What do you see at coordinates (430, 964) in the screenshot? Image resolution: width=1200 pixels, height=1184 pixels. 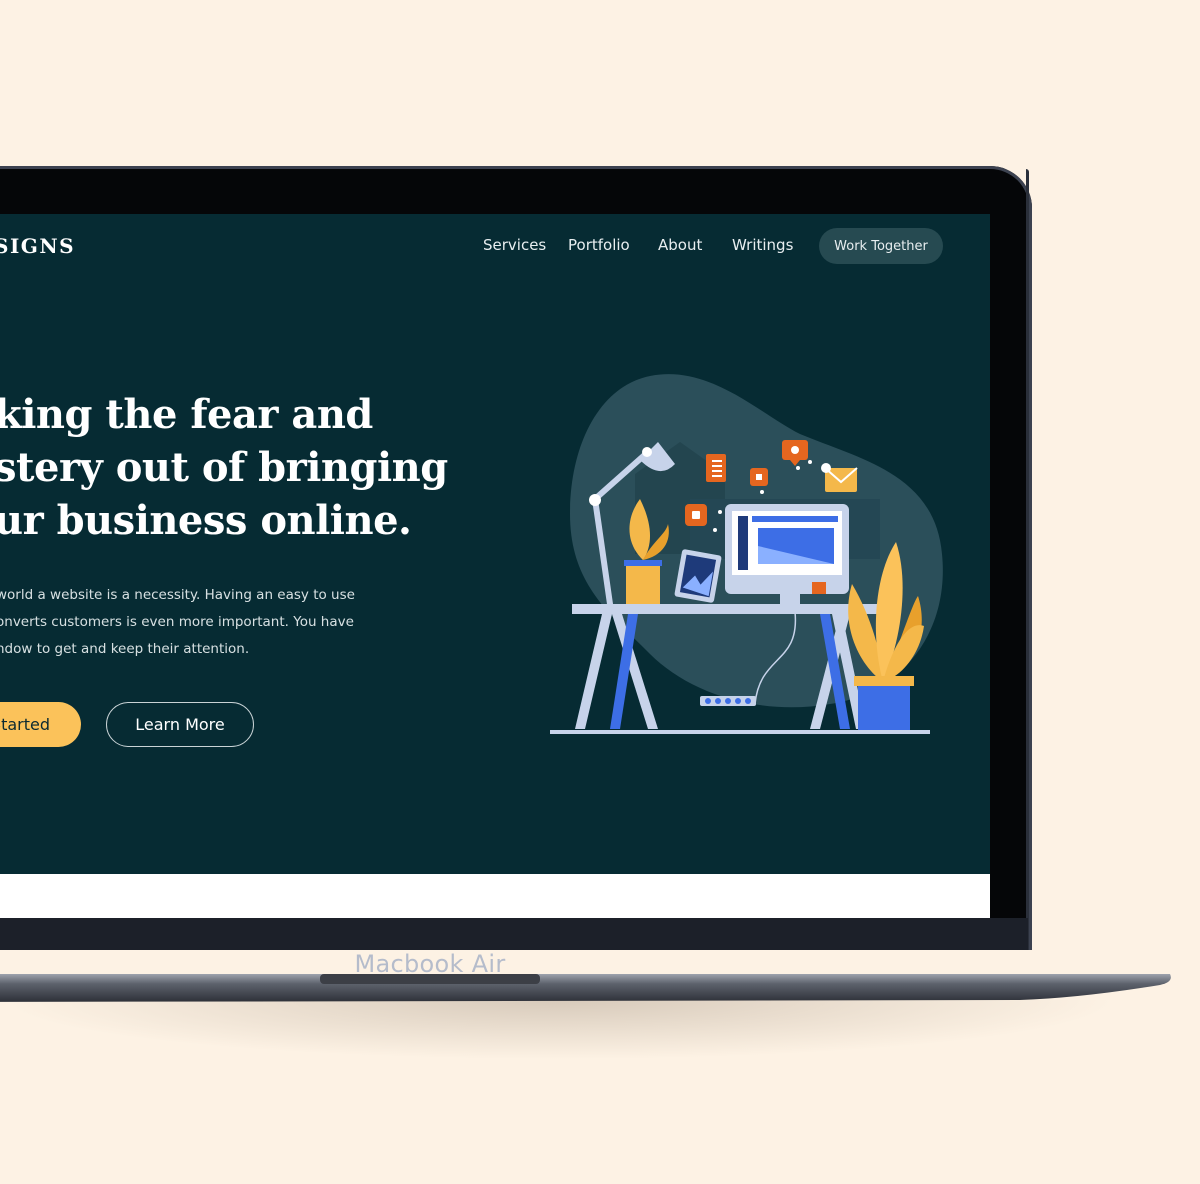 I see `model-label: Macbook Air` at bounding box center [430, 964].